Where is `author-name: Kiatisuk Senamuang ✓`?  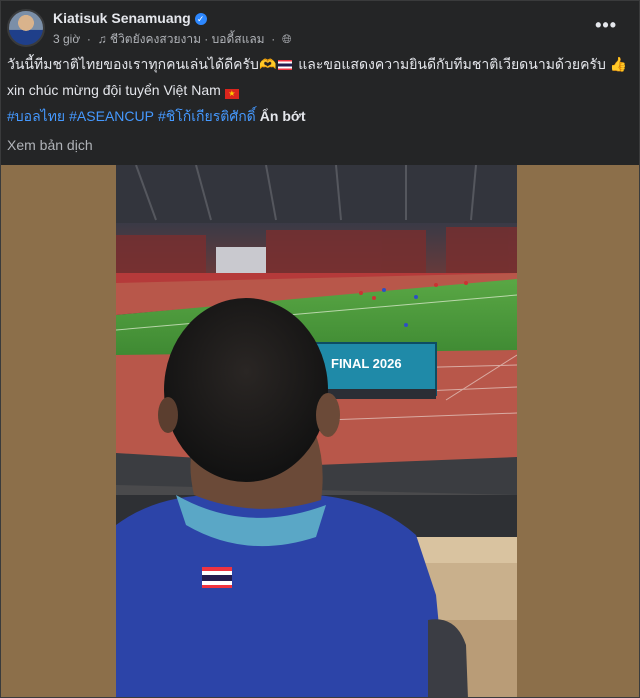
author-name: Kiatisuk Senamuang ✓ is located at coordinates (130, 18).